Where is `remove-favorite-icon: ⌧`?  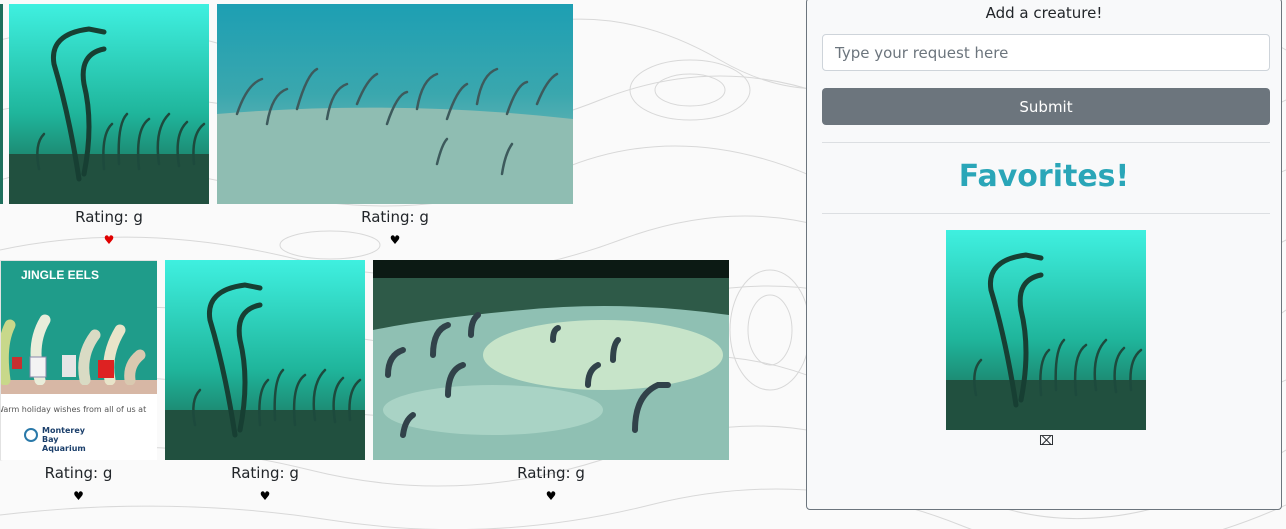
remove-favorite-icon: ⌧ is located at coordinates (1046, 441).